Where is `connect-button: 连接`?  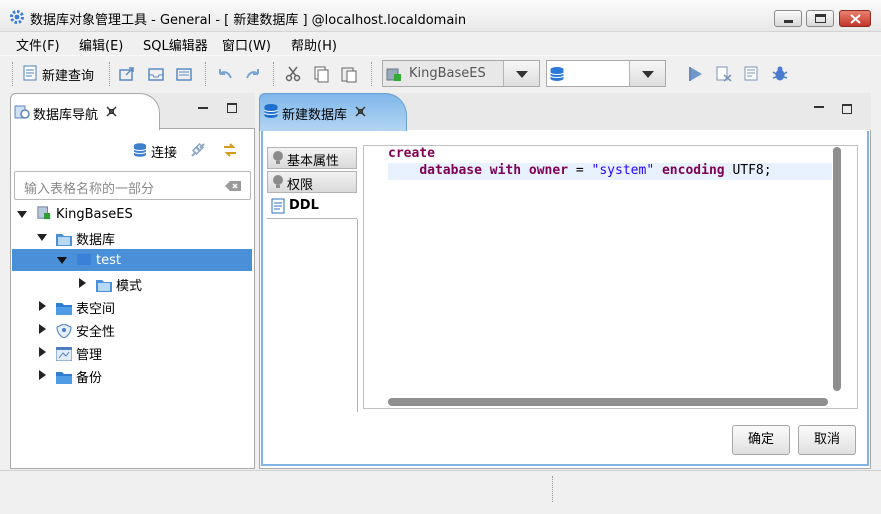
connect-button: 连接 is located at coordinates (156, 151).